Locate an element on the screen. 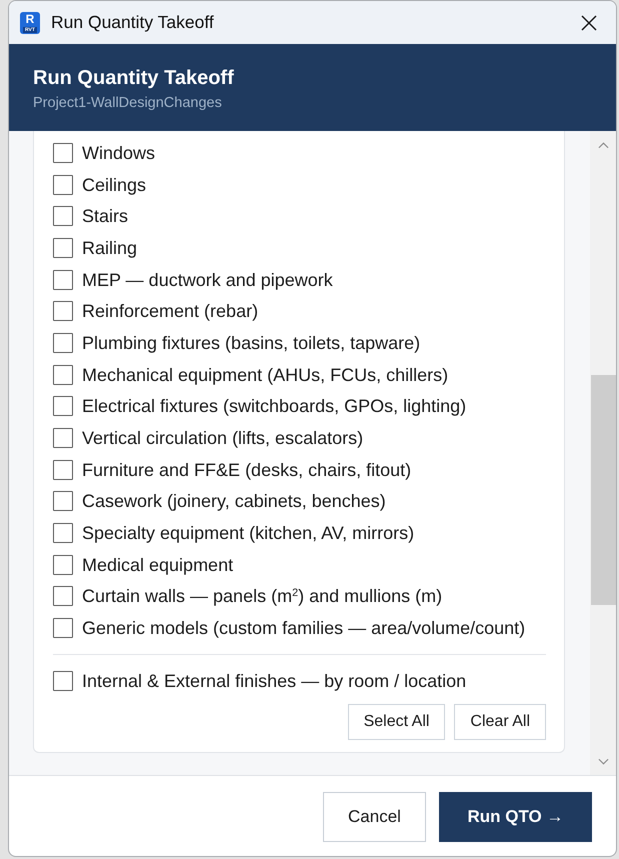  checkbox-label: Reinforcement (rebar) is located at coordinates (170, 311).